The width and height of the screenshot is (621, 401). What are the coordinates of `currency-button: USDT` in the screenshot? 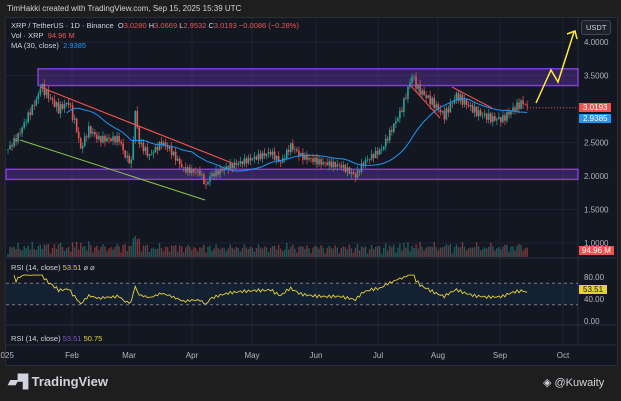 It's located at (596, 27).